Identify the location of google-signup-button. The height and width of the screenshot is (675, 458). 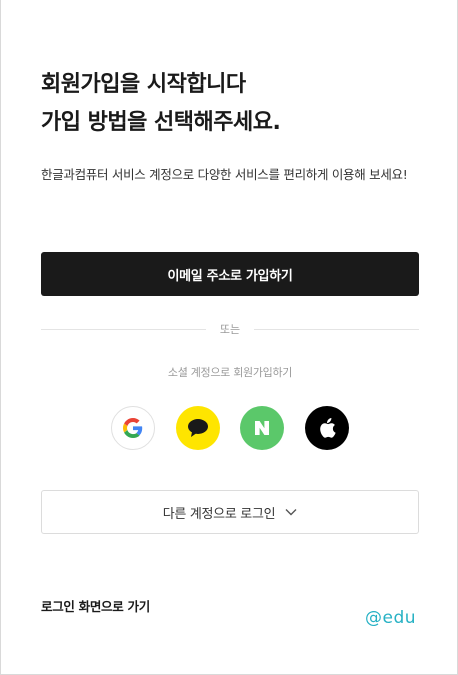
(133, 428).